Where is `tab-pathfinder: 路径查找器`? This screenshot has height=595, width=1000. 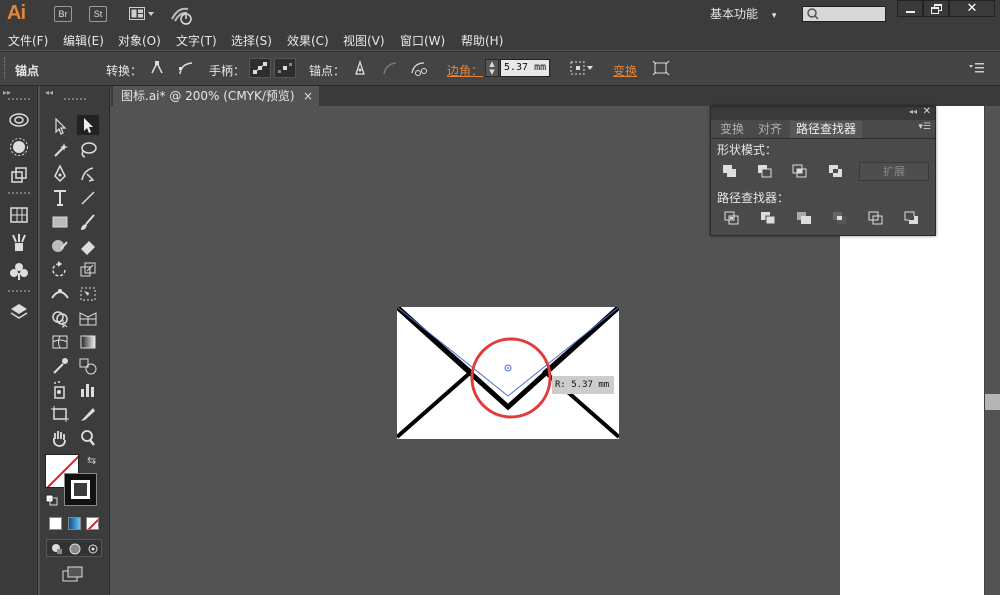 tab-pathfinder: 路径查找器 is located at coordinates (826, 129).